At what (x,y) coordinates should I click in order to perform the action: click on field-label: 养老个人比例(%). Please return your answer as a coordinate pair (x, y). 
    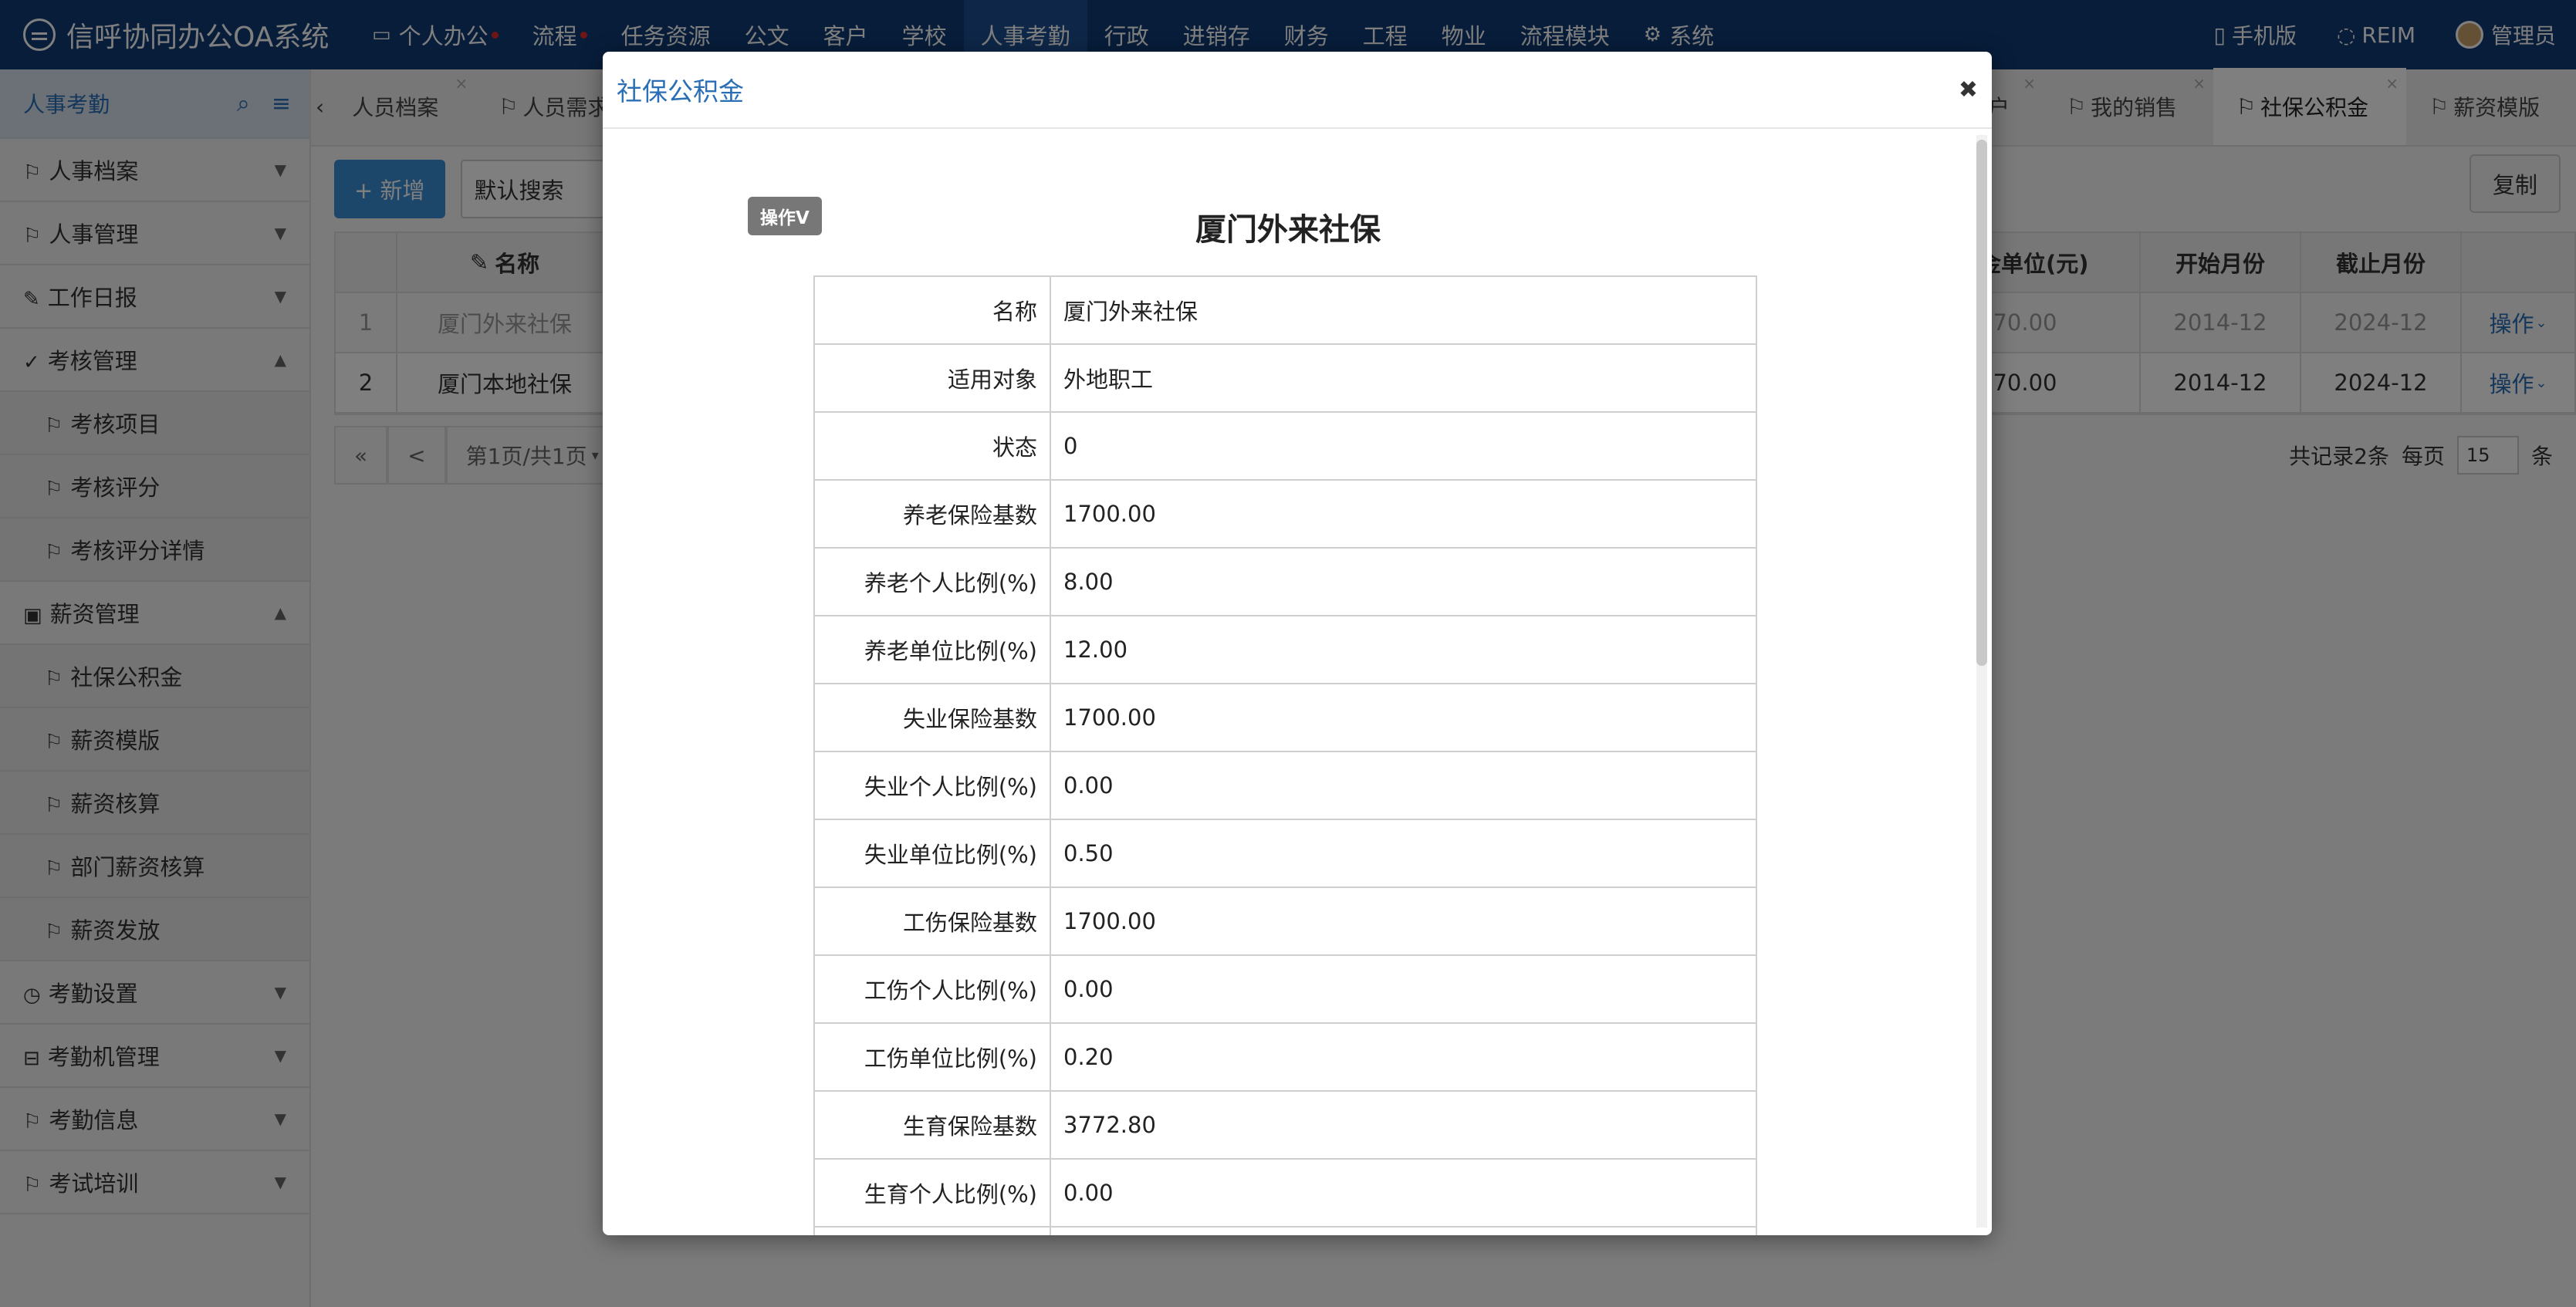
    Looking at the image, I should click on (932, 581).